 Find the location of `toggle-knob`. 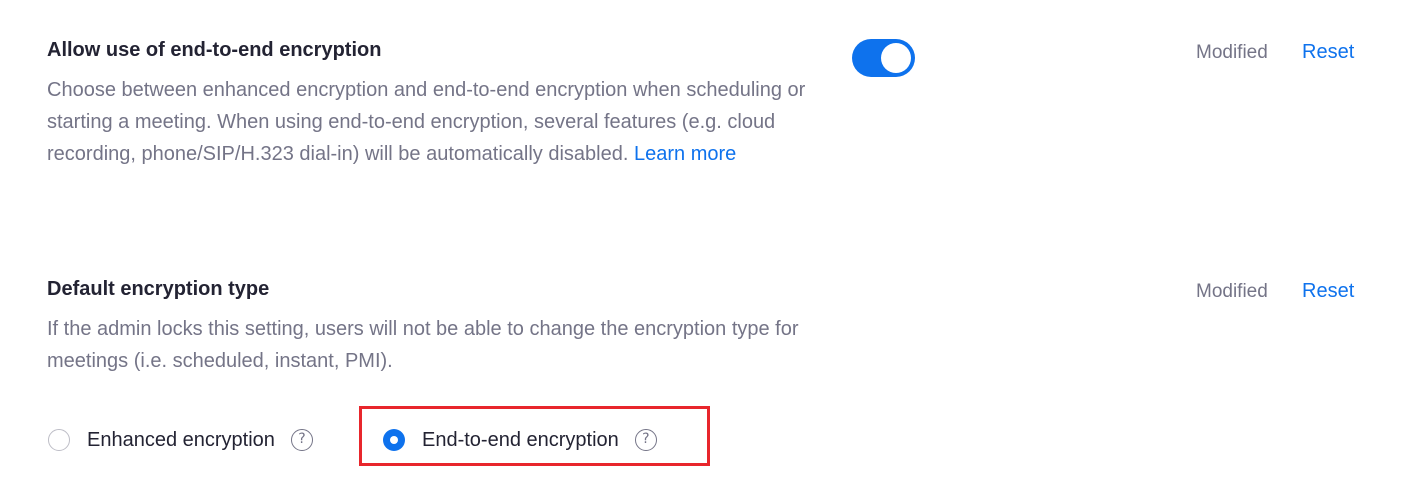

toggle-knob is located at coordinates (896, 58).